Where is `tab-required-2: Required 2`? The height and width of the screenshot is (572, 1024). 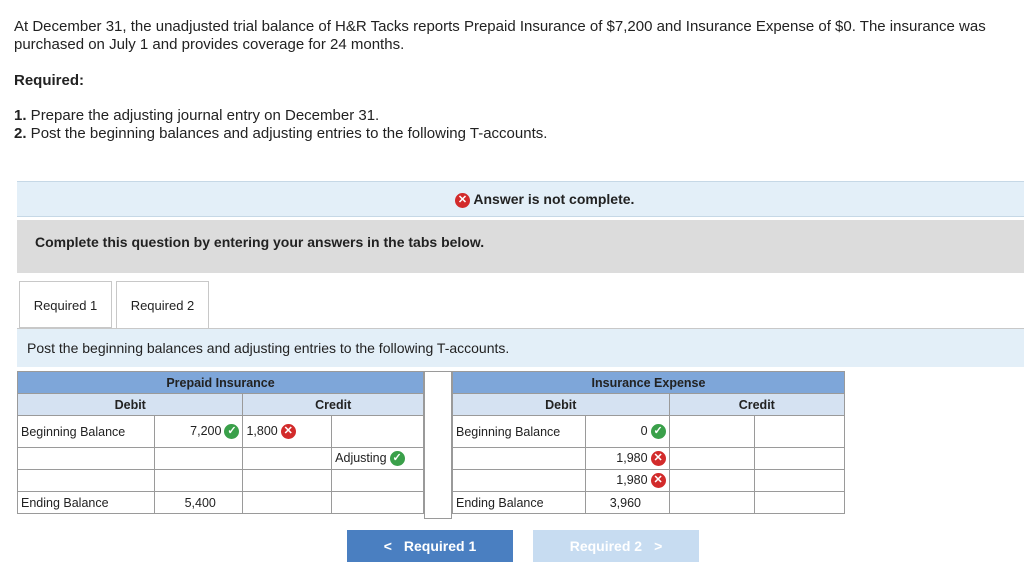
tab-required-2: Required 2 is located at coordinates (162, 305).